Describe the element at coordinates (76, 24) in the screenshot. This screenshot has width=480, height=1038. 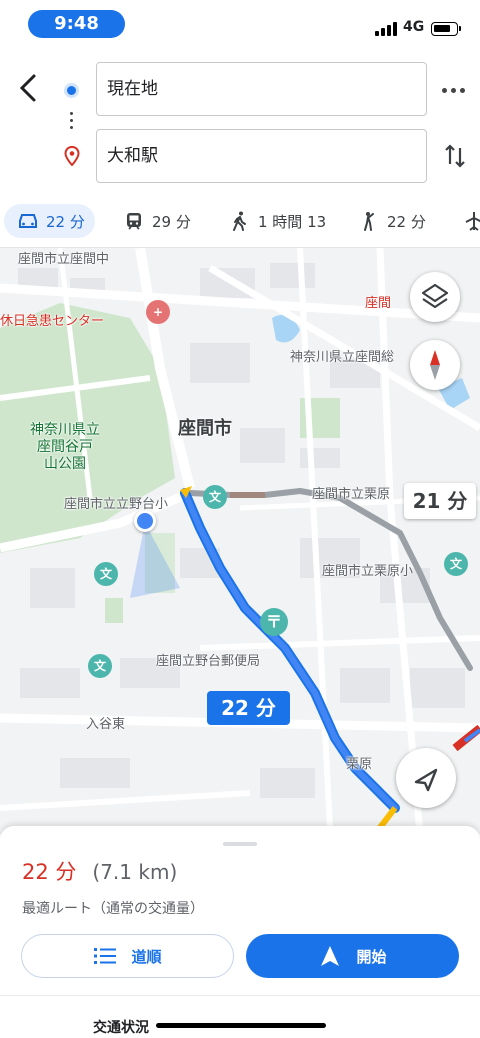
I see `status-time: 9:48` at that location.